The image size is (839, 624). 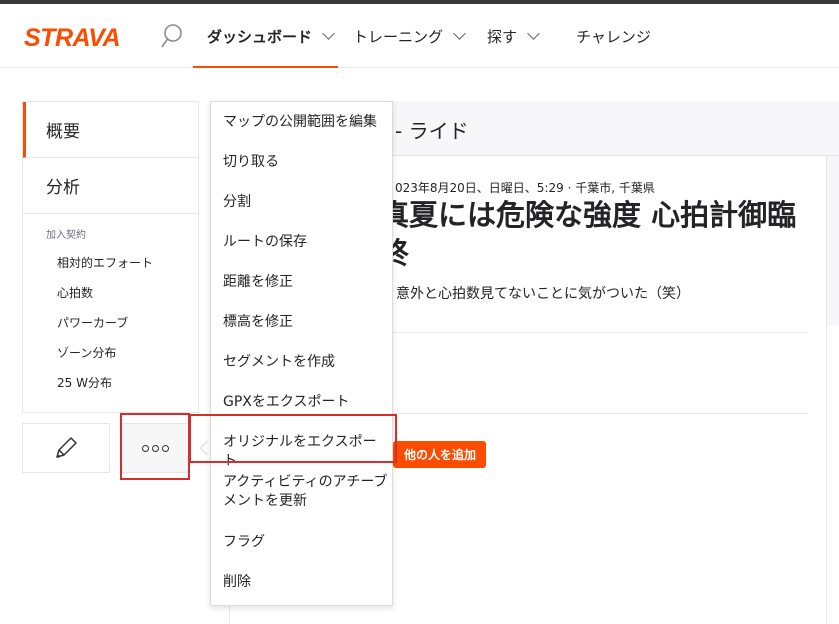 I want to click on nav-challenges-label: チャレンジ, so click(x=613, y=36).